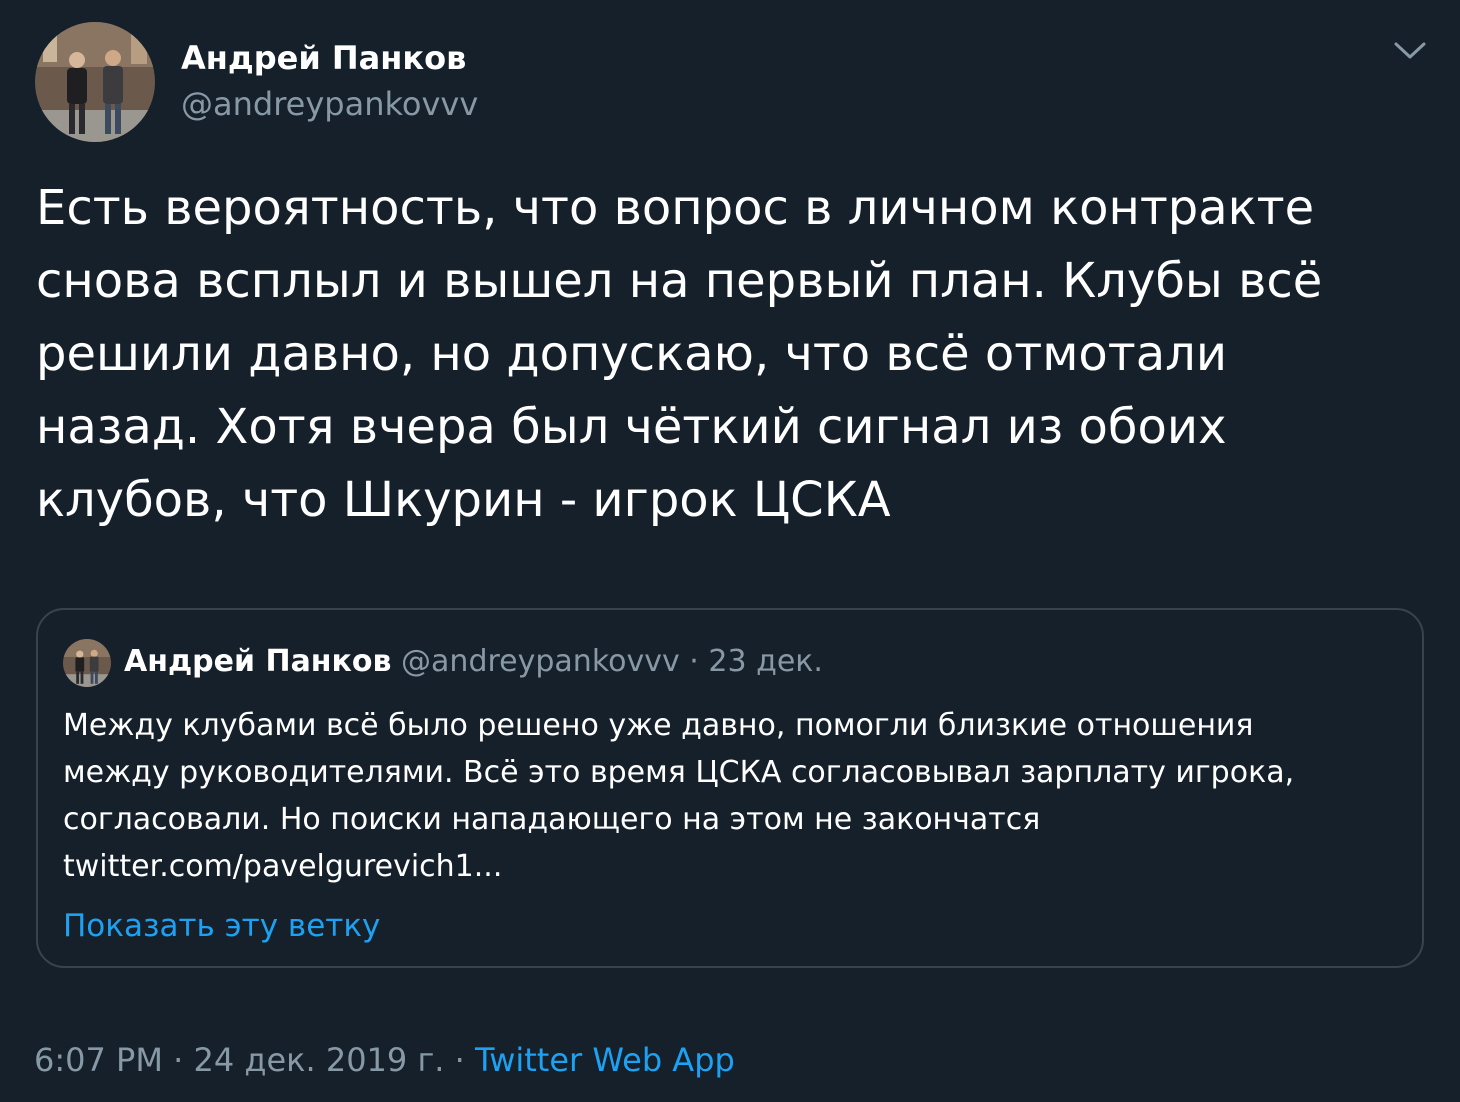 The image size is (1460, 1102). I want to click on author-avatar, so click(95, 82).